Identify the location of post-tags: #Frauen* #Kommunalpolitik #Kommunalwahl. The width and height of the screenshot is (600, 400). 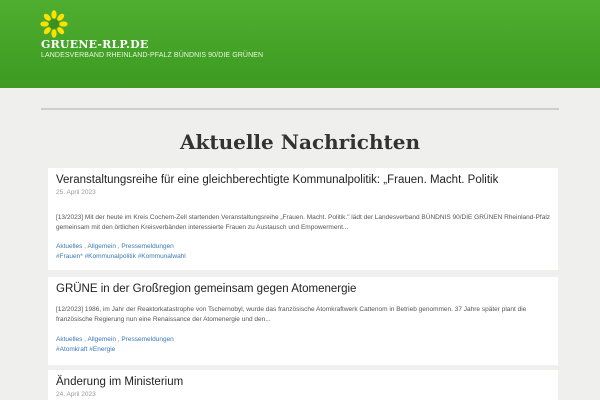
(121, 256).